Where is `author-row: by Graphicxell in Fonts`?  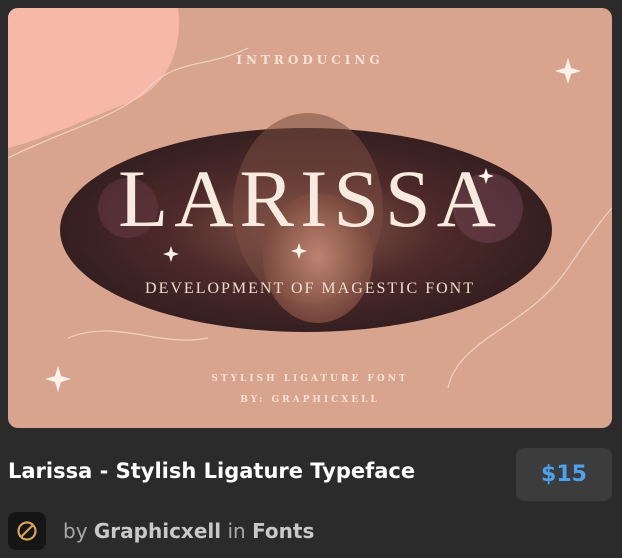
author-row: by Graphicxell in Fonts is located at coordinates (268, 531).